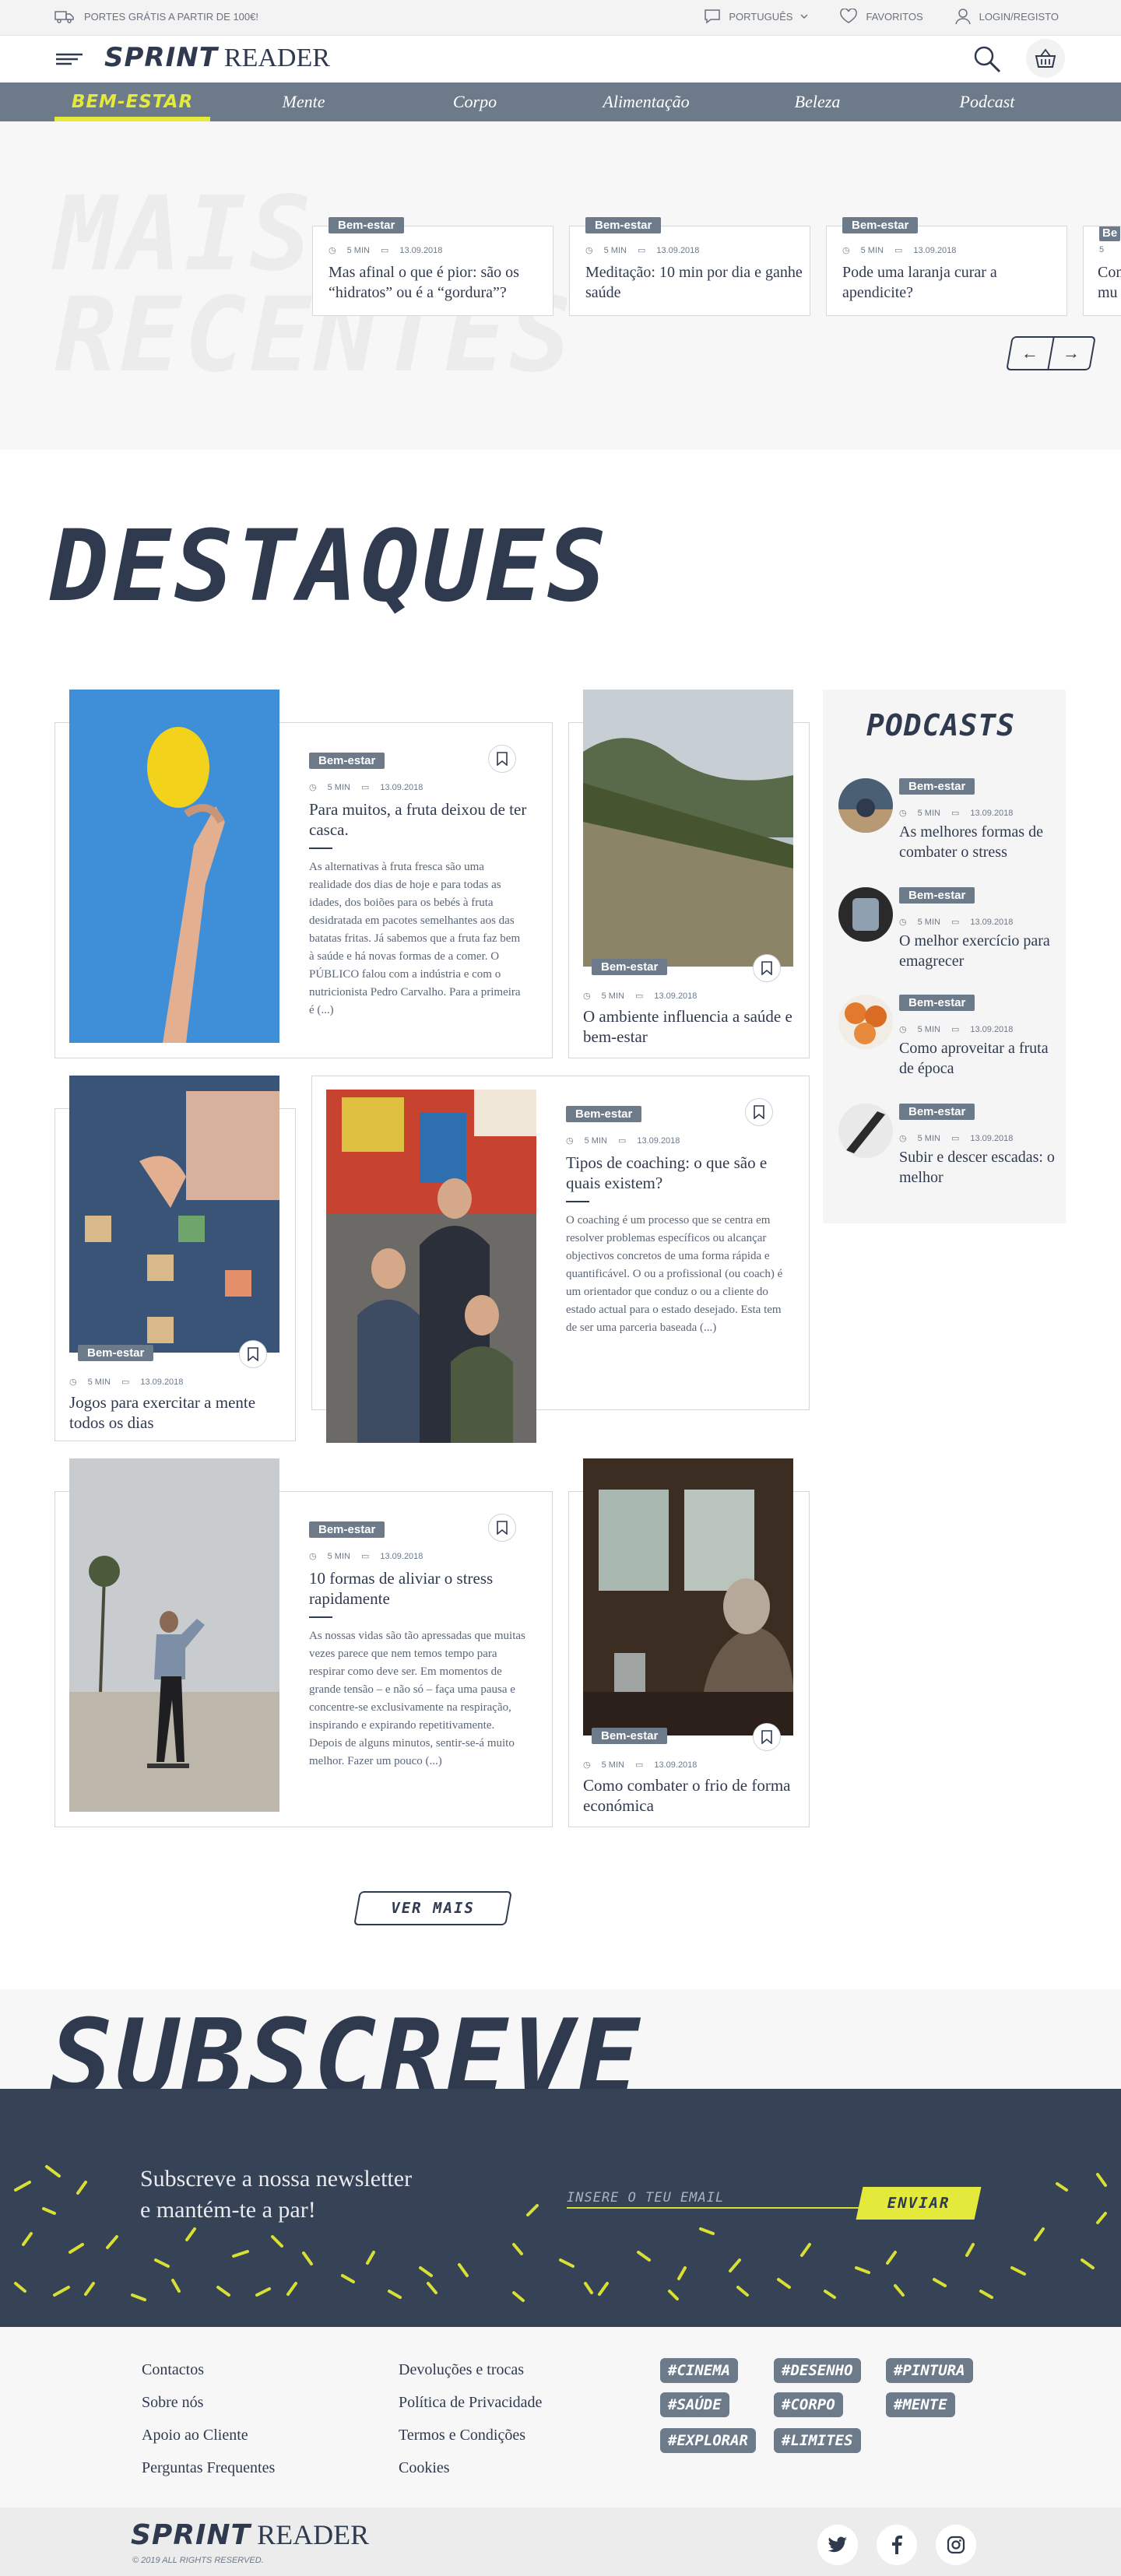 This screenshot has height=2576, width=1121. What do you see at coordinates (987, 62) in the screenshot?
I see `search-icon` at bounding box center [987, 62].